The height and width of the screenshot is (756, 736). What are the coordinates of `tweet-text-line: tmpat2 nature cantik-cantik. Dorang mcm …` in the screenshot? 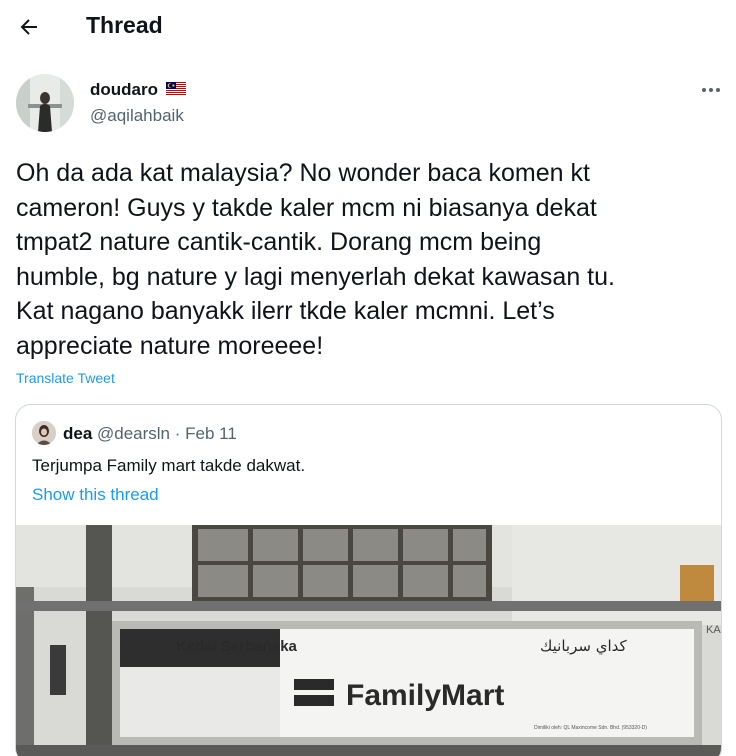 It's located at (279, 242).